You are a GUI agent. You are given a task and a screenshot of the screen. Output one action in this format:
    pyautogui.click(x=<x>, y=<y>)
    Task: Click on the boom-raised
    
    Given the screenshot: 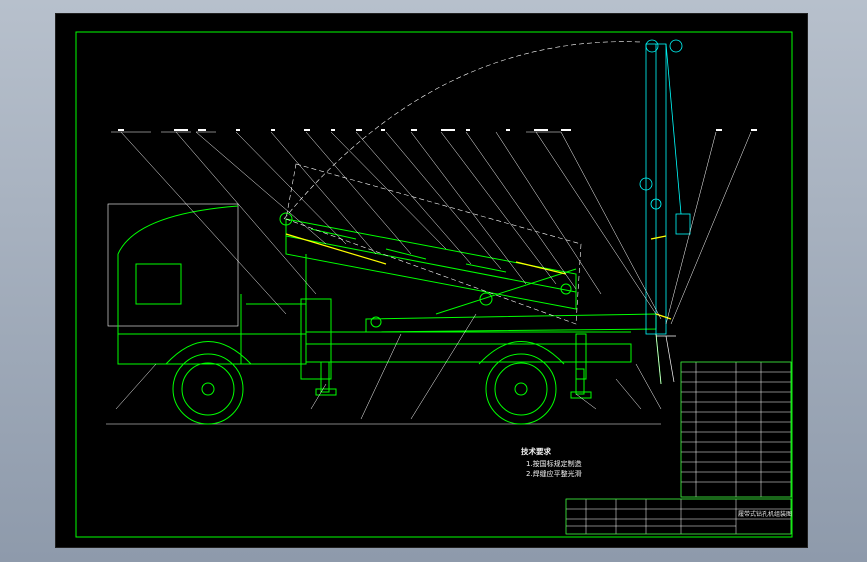 What is the action you would take?
    pyautogui.click(x=665, y=187)
    